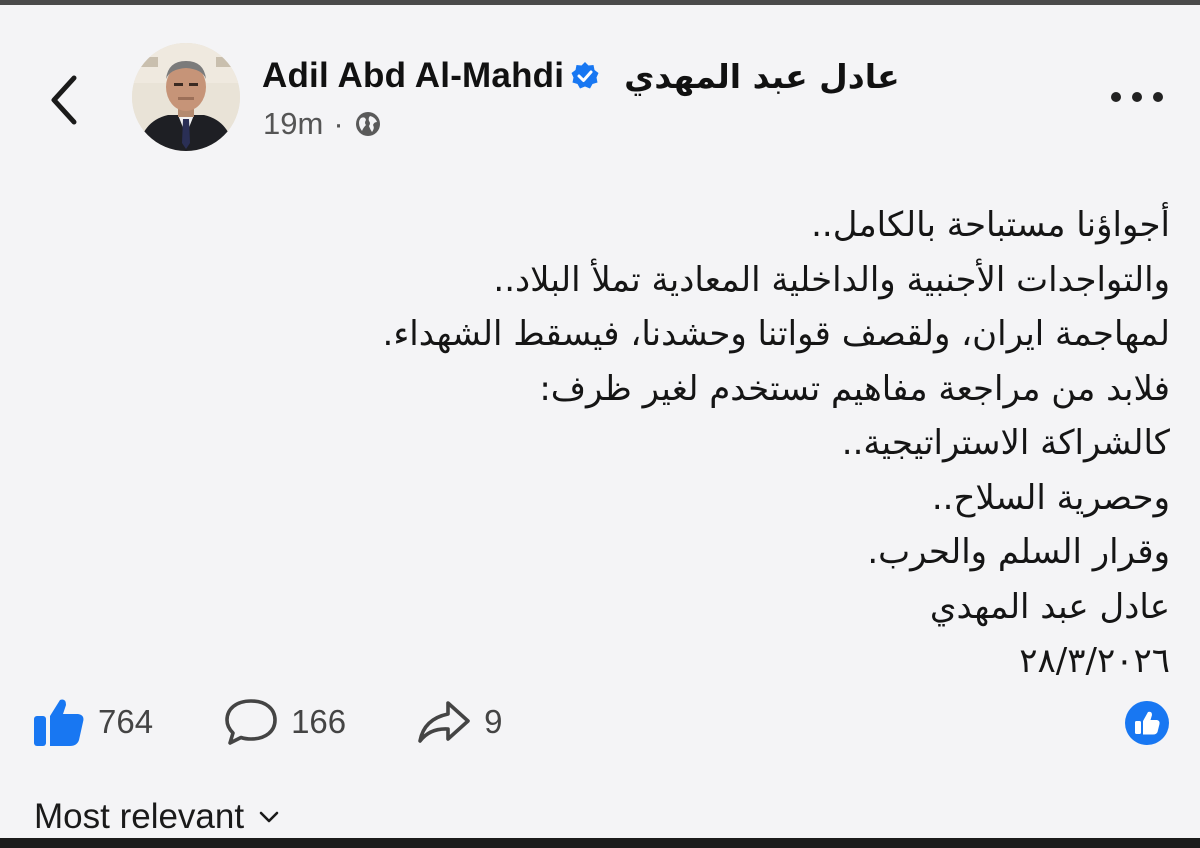 The image size is (1200, 848). Describe the element at coordinates (854, 388) in the screenshot. I see `post-line: فلابد من مراجعة مفاهيم تستخدم لغير ظرف:` at that location.